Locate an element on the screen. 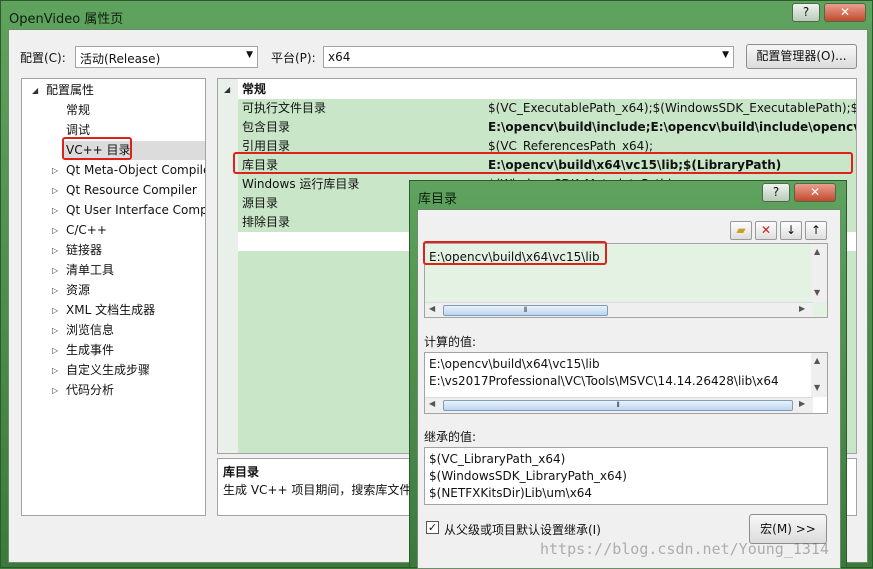 The height and width of the screenshot is (569, 873). tree-item-vc-directories: VC++ 目录 is located at coordinates (134, 150).